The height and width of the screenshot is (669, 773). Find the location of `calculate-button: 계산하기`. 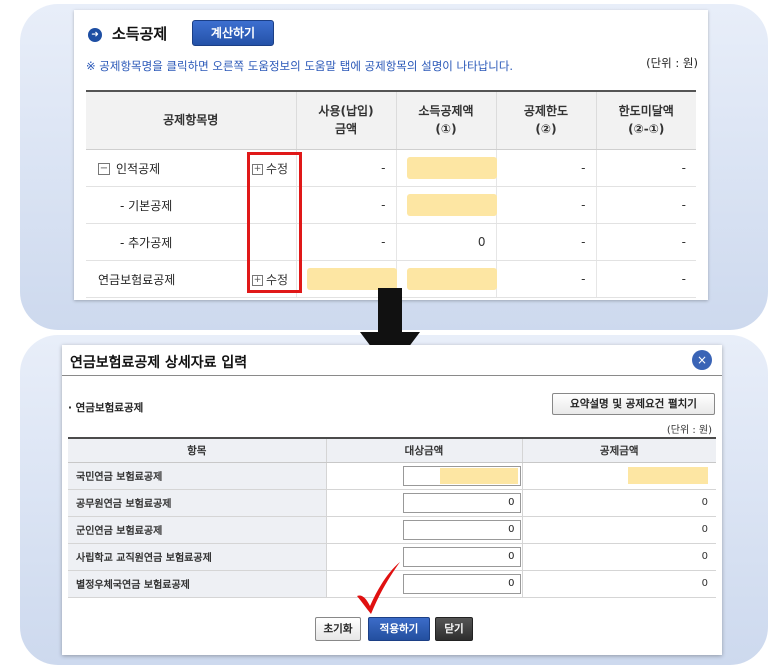

calculate-button: 계산하기 is located at coordinates (233, 33).